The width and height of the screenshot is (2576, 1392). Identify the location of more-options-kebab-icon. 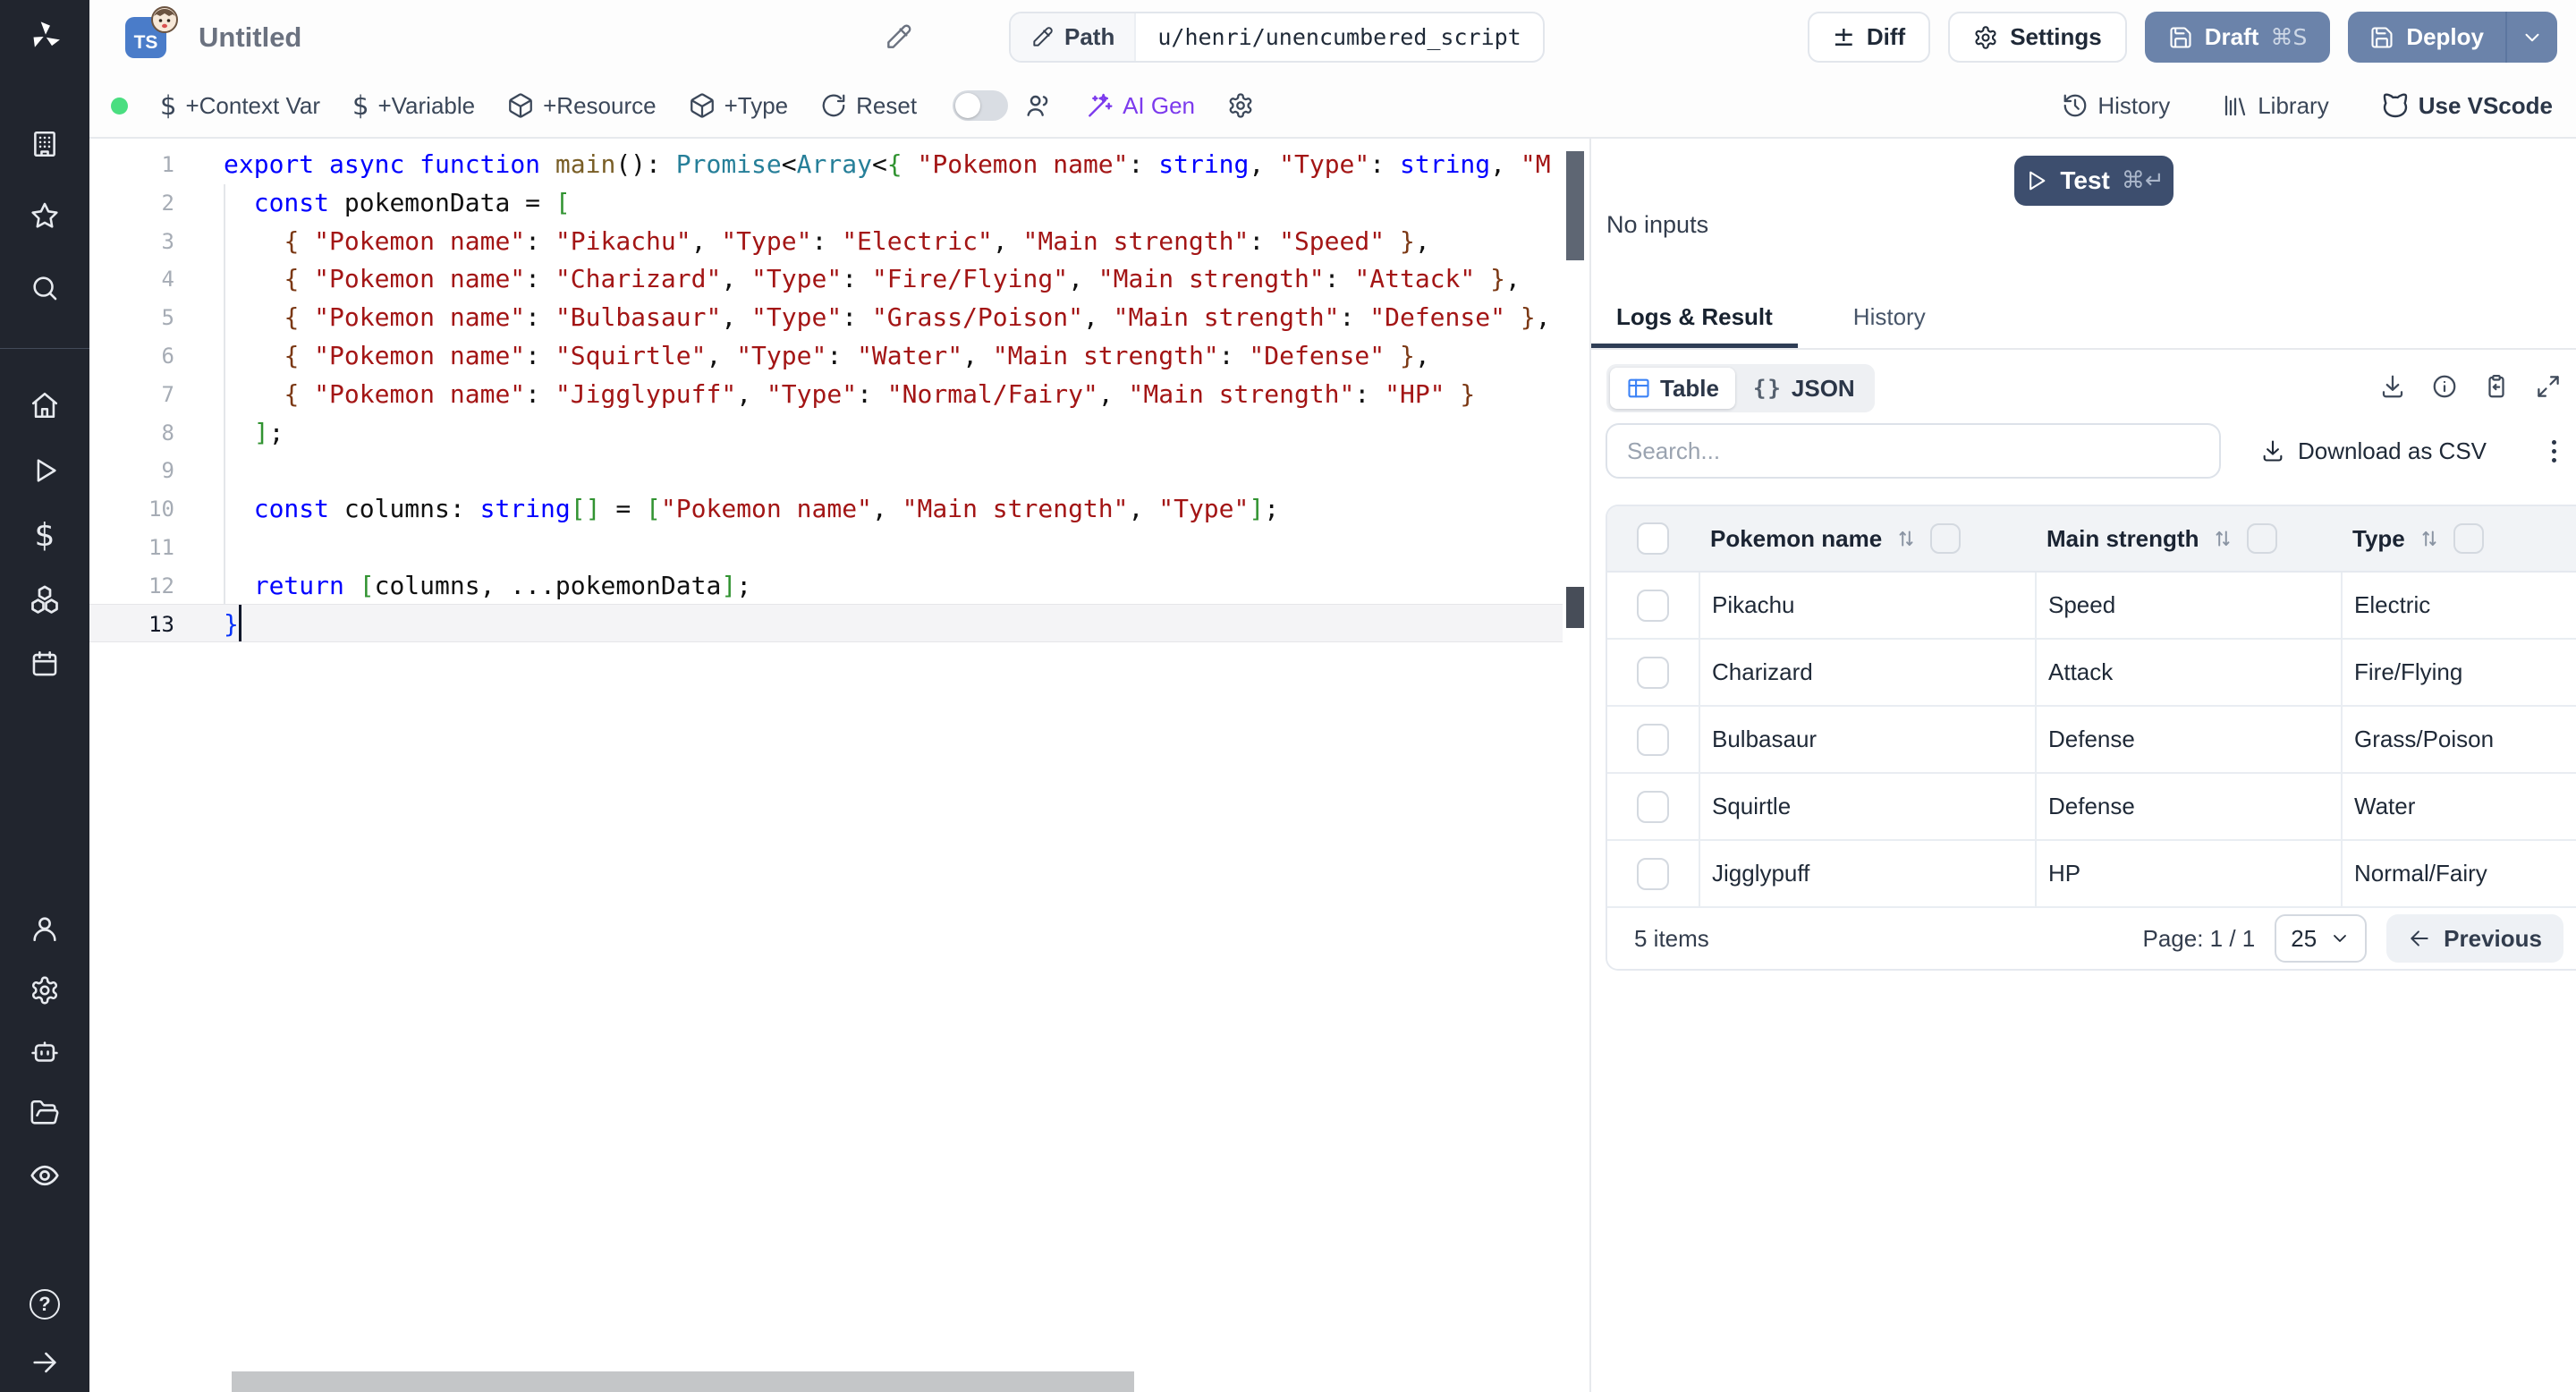
(2554, 451).